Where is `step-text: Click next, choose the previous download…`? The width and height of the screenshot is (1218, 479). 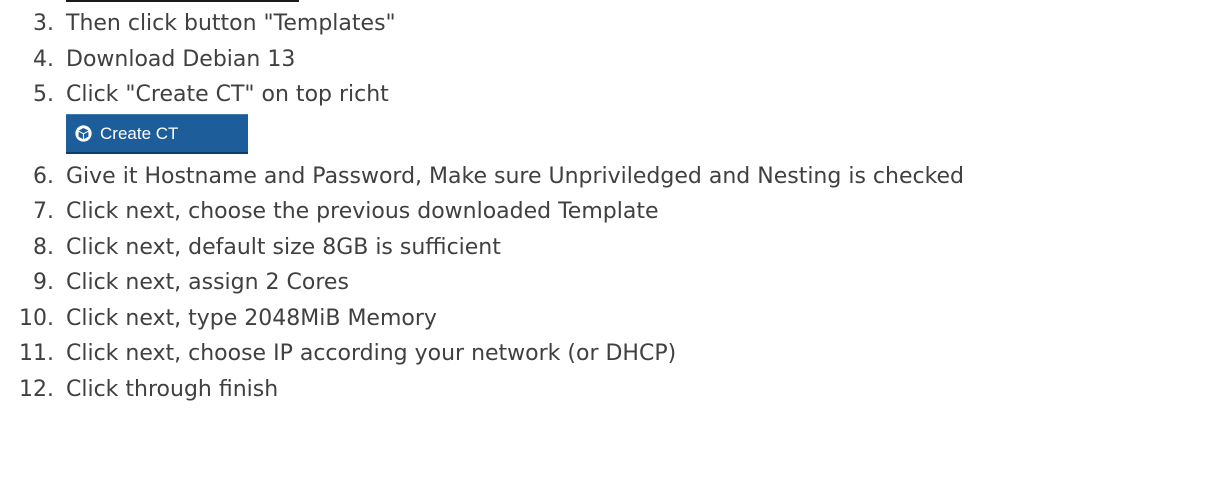 step-text: Click next, choose the previous download… is located at coordinates (362, 211).